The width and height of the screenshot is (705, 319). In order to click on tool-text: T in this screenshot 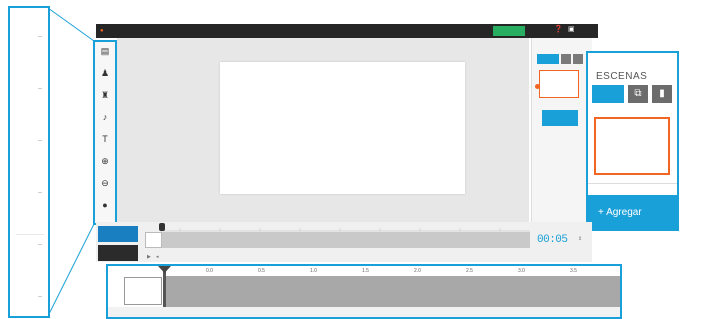, I will do `click(105, 143)`.